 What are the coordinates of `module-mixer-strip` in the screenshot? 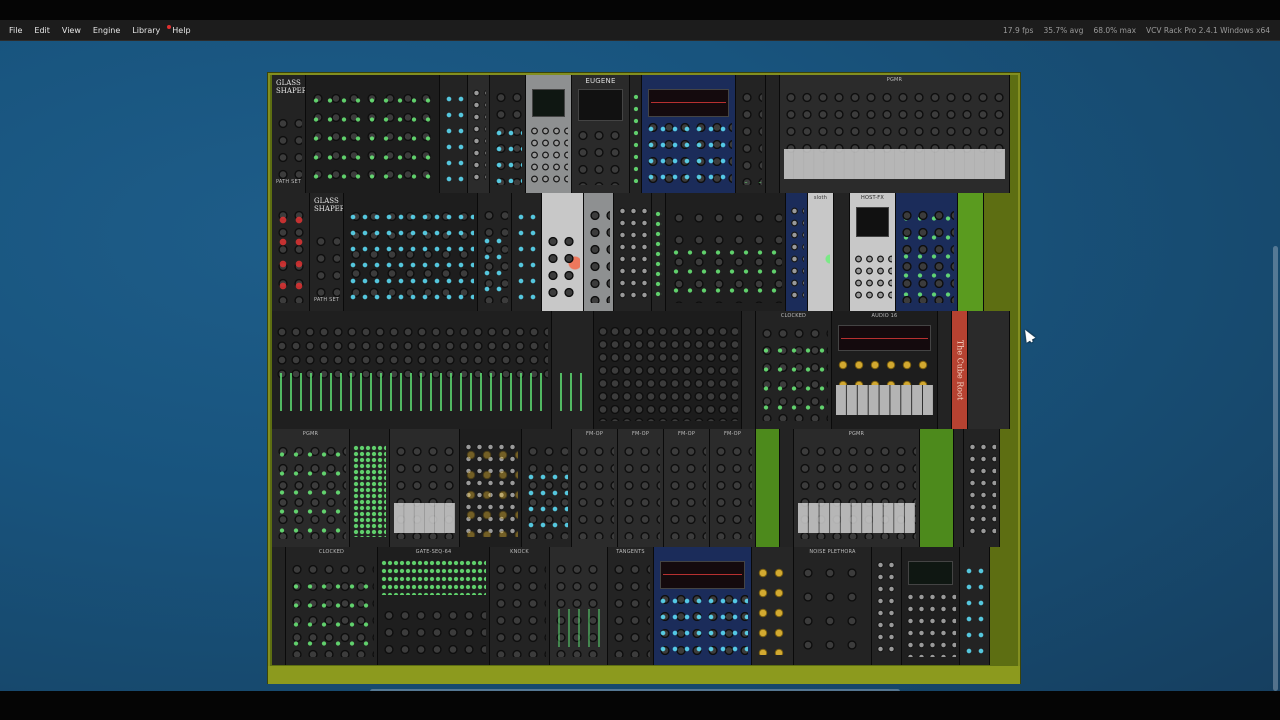 It's located at (751, 134).